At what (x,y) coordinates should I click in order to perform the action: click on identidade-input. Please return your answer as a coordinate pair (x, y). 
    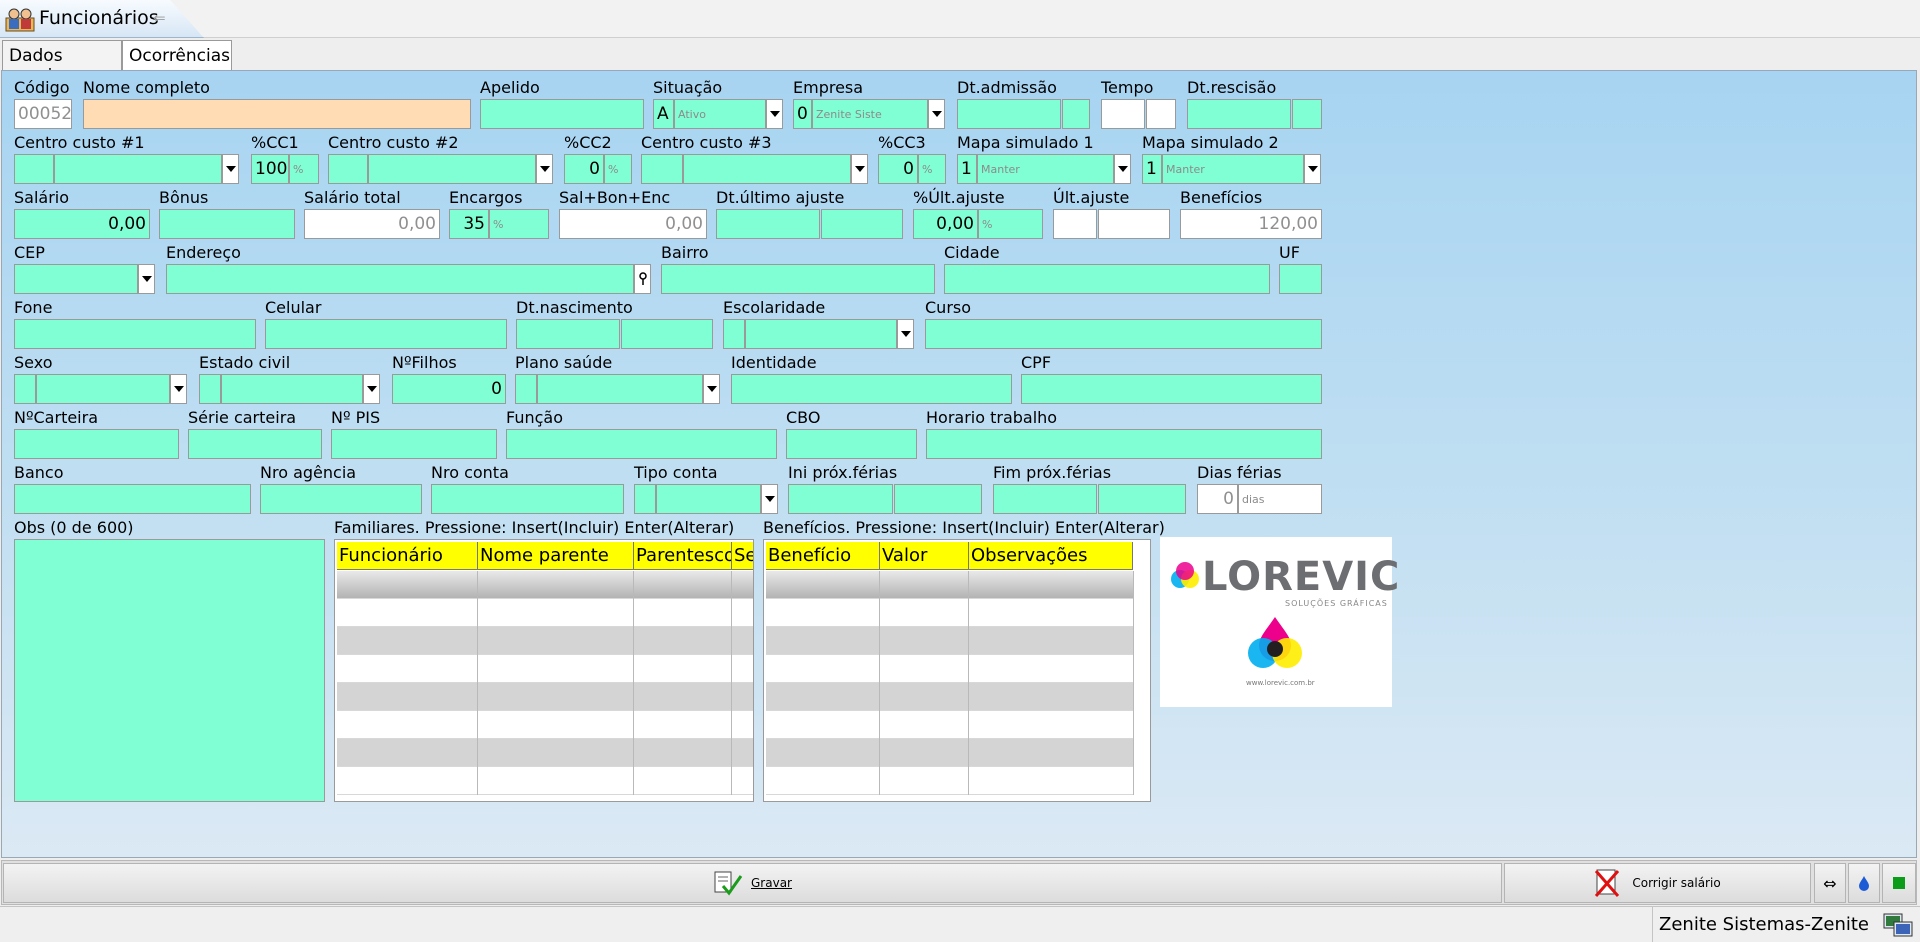
    Looking at the image, I should click on (871, 389).